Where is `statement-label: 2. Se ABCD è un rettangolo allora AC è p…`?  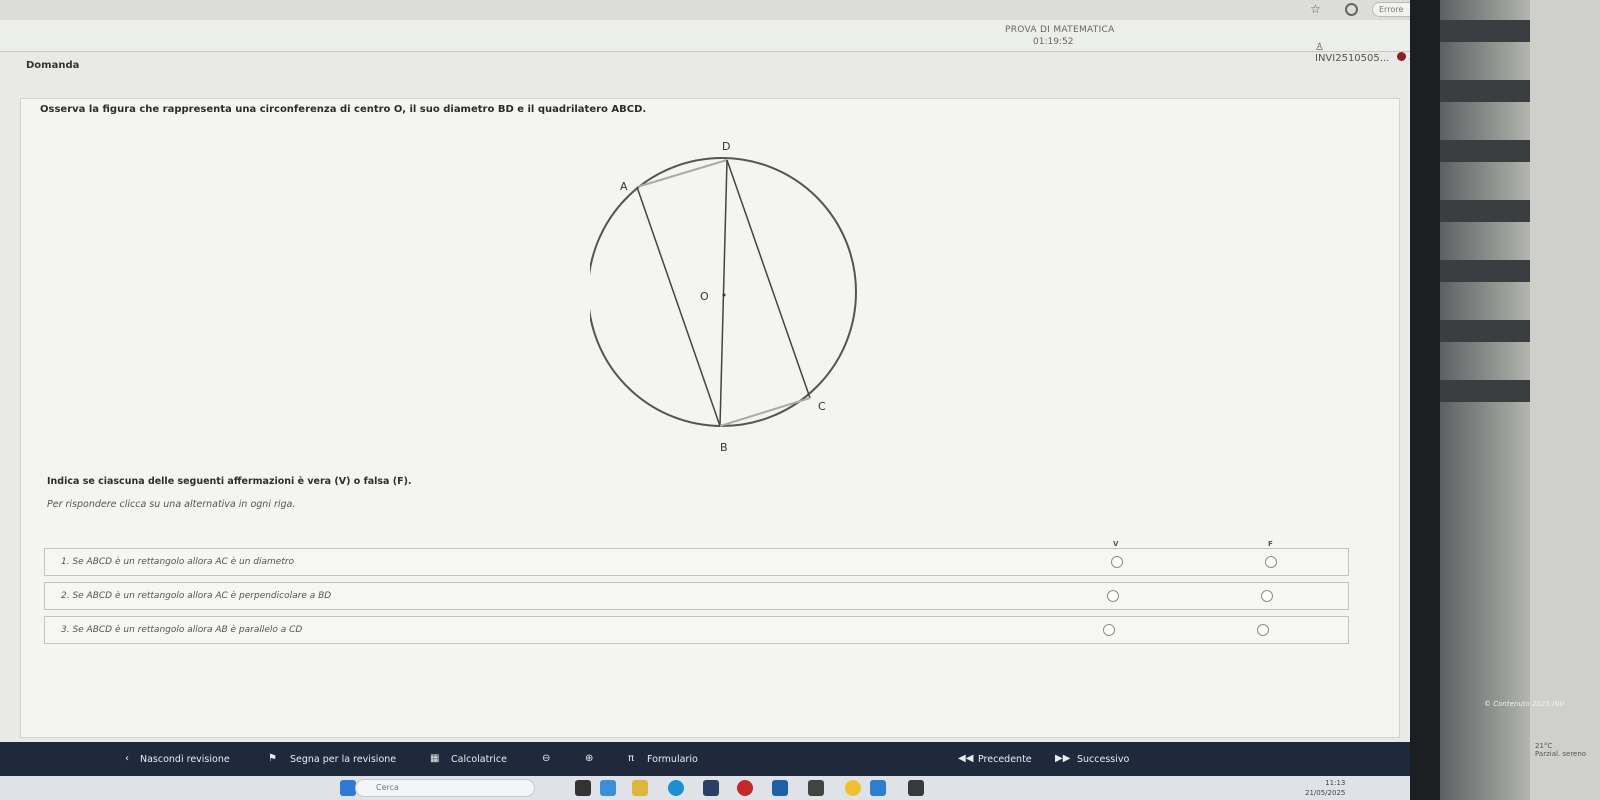 statement-label: 2. Se ABCD è un rettangolo allora AC è p… is located at coordinates (196, 596).